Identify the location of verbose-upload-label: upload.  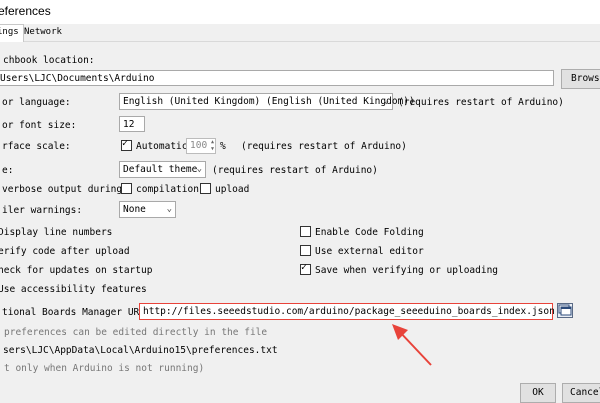
(232, 189).